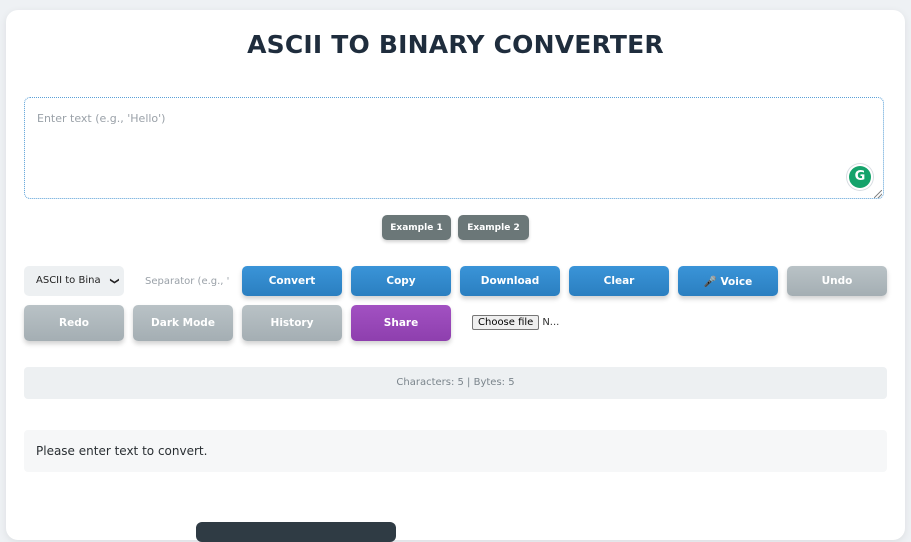 This screenshot has height=542, width=911. What do you see at coordinates (510, 281) in the screenshot?
I see `download-button: Download` at bounding box center [510, 281].